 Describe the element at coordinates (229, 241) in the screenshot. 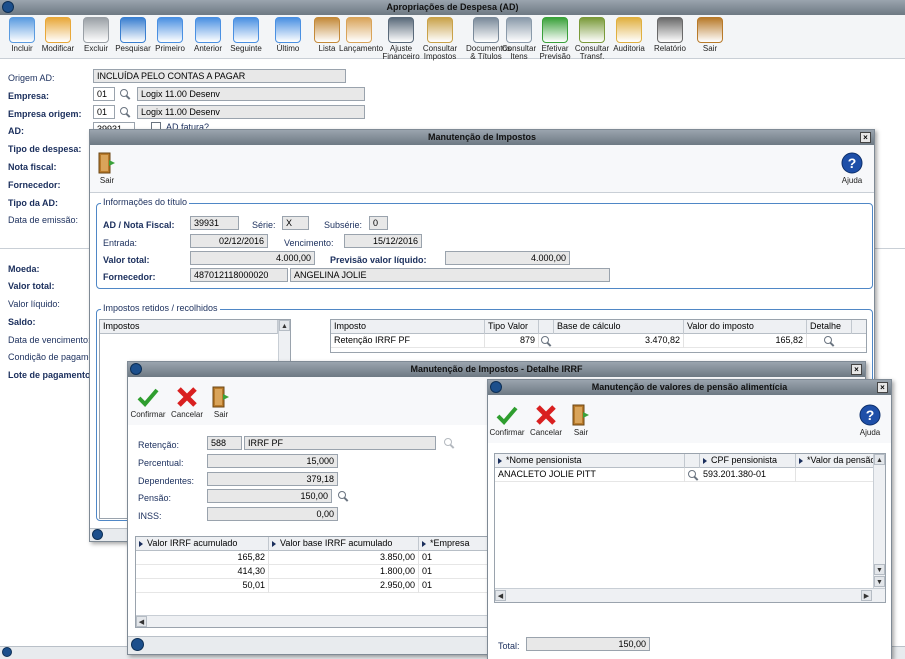

I see `entrada-field: 02/12/2016` at that location.